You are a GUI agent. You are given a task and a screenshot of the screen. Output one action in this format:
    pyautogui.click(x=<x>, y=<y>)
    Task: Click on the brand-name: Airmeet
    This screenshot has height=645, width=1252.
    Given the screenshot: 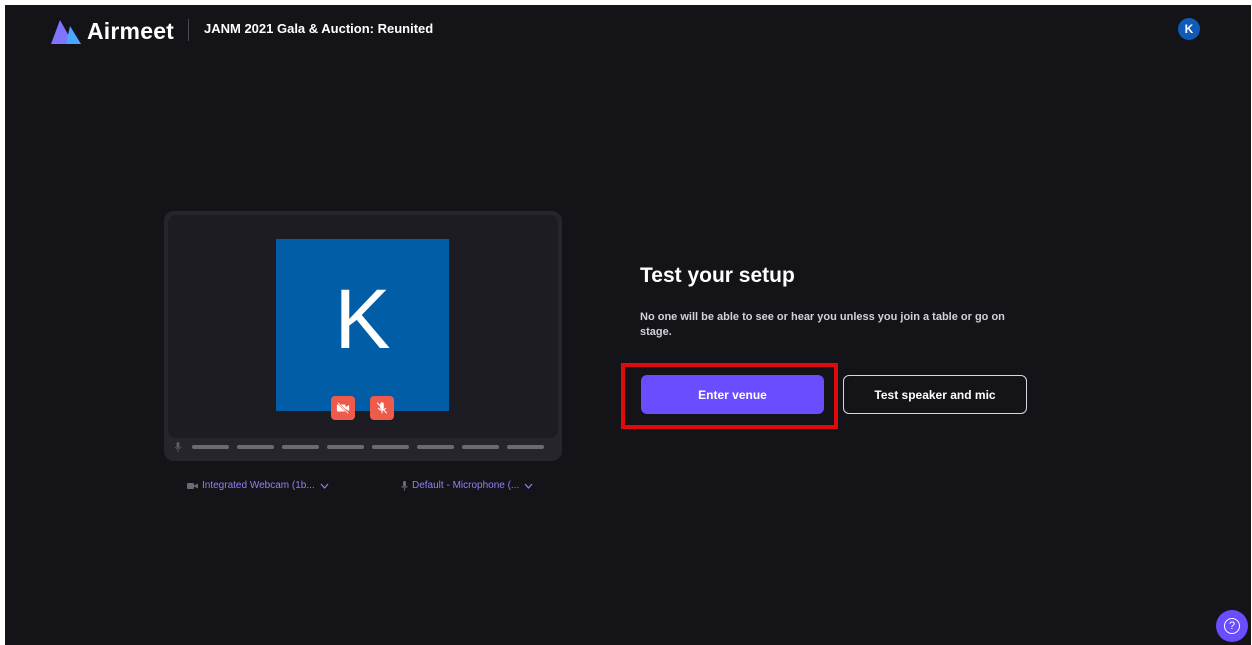 What is the action you would take?
    pyautogui.click(x=131, y=31)
    